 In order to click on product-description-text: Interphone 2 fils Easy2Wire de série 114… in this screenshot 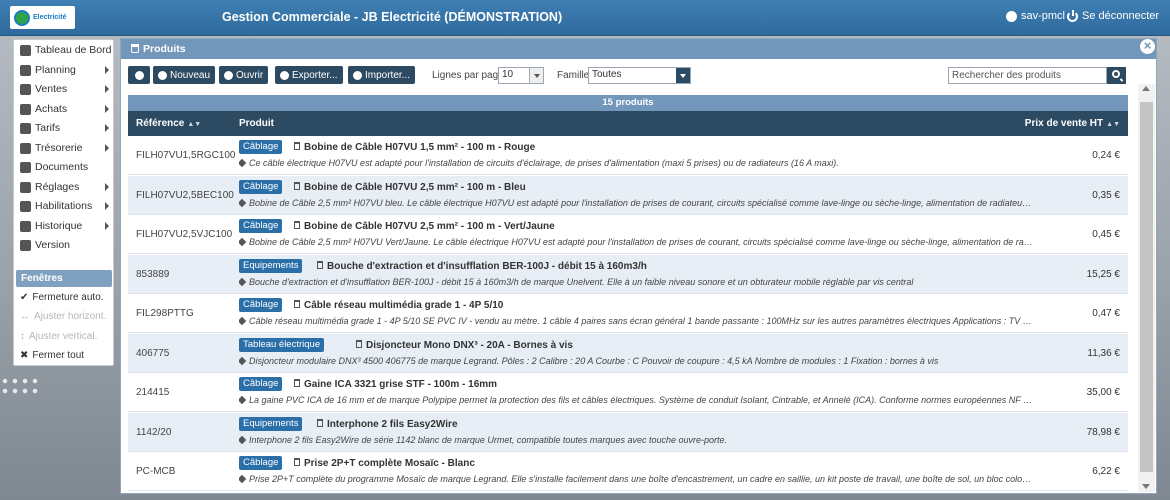, I will do `click(488, 439)`.